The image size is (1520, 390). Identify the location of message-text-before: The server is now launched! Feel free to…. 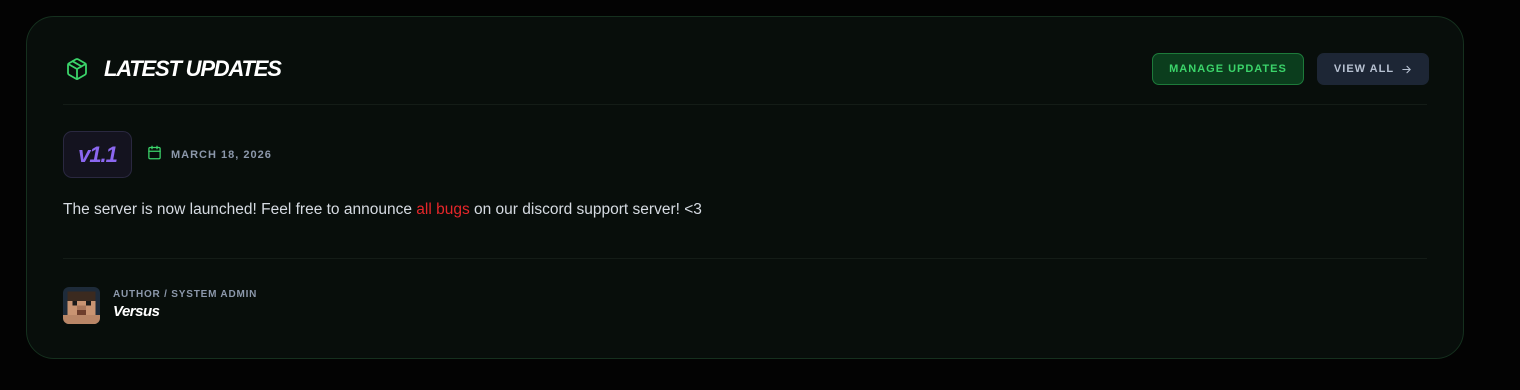
(240, 209).